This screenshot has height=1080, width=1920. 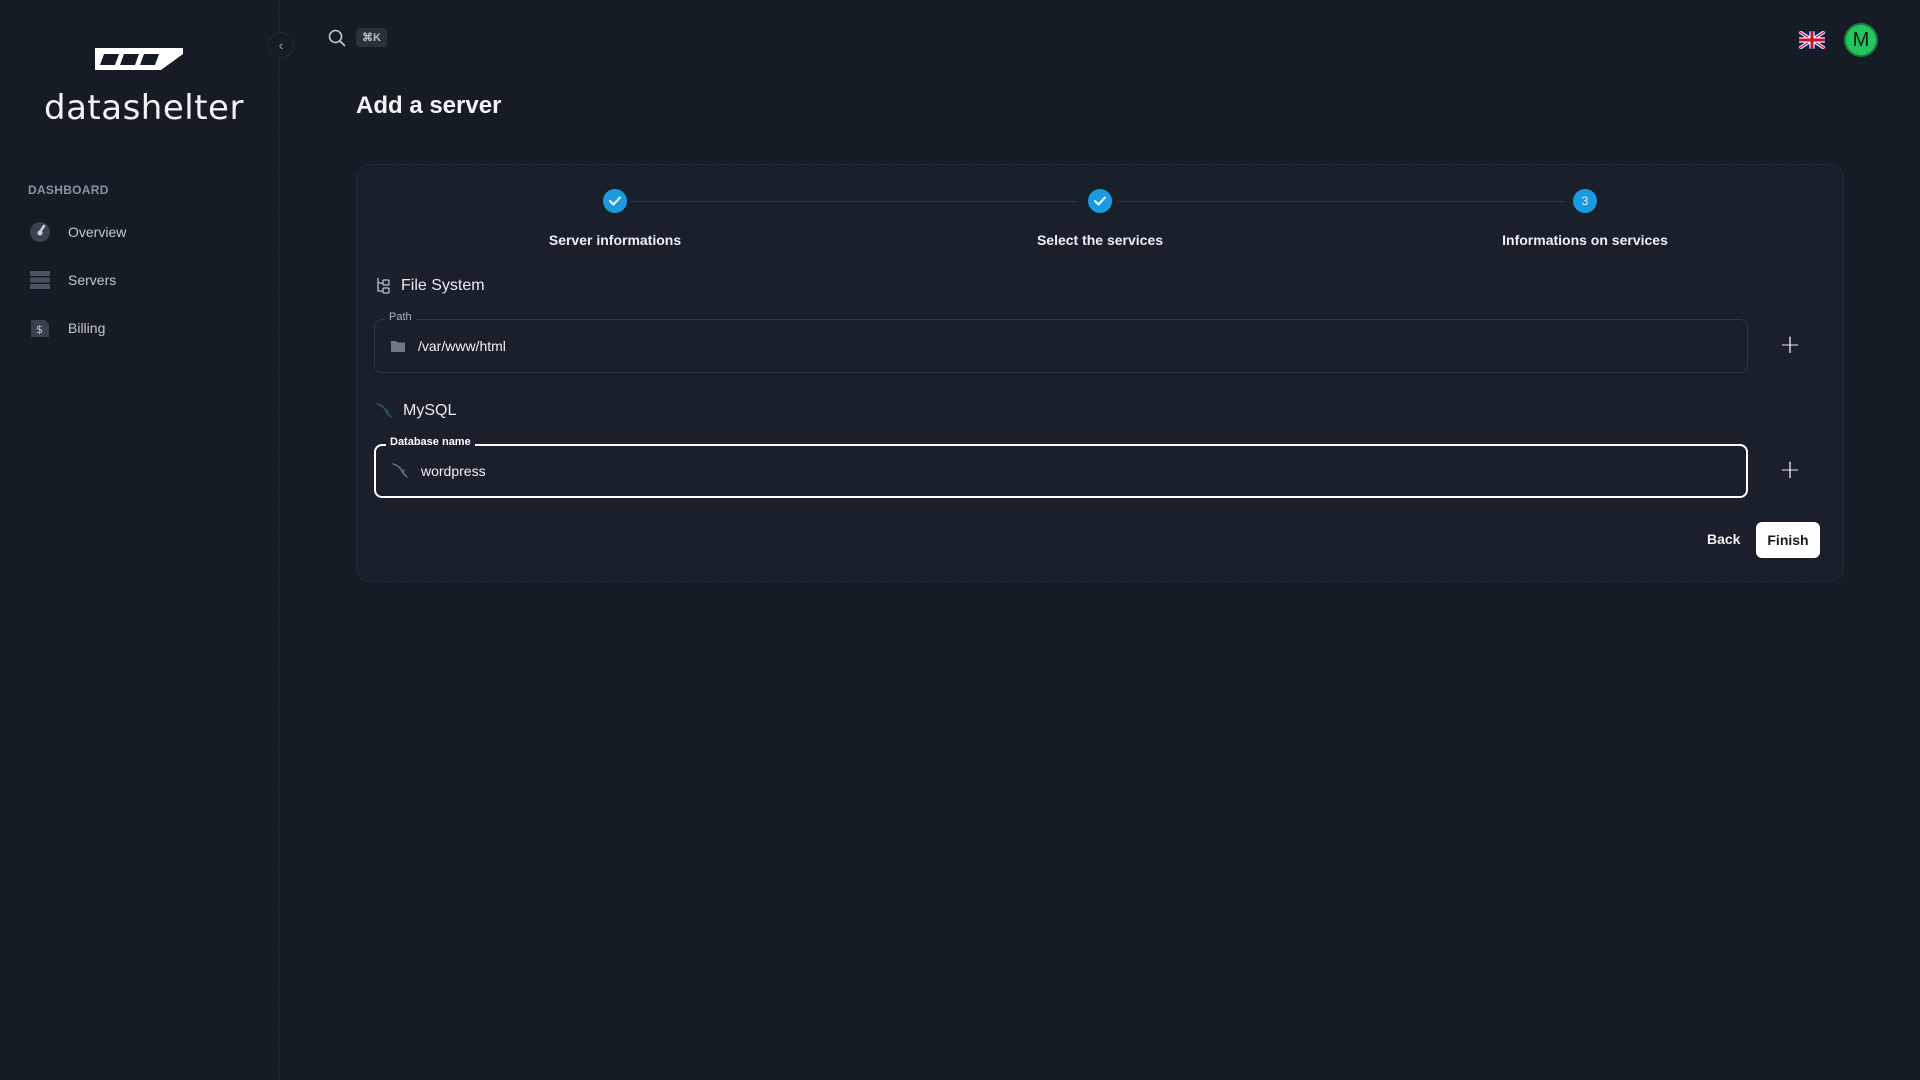 I want to click on sidebar-item-servers: Servers, so click(x=72, y=280).